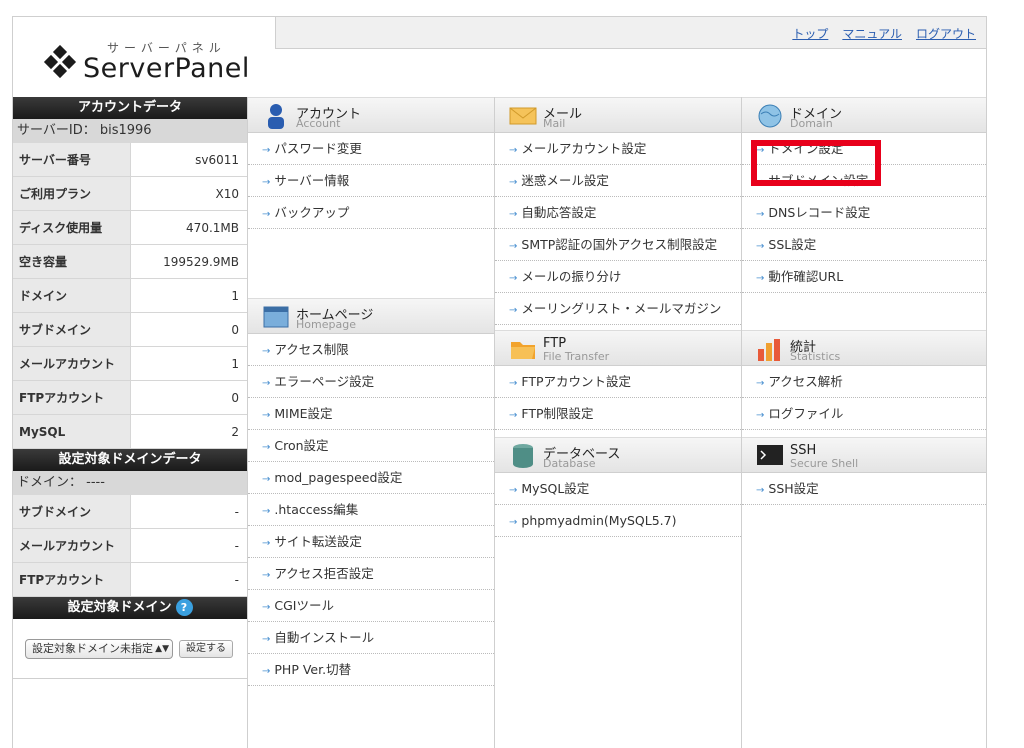  I want to click on section-homepage-header: ホームページ Homepage, so click(371, 316).